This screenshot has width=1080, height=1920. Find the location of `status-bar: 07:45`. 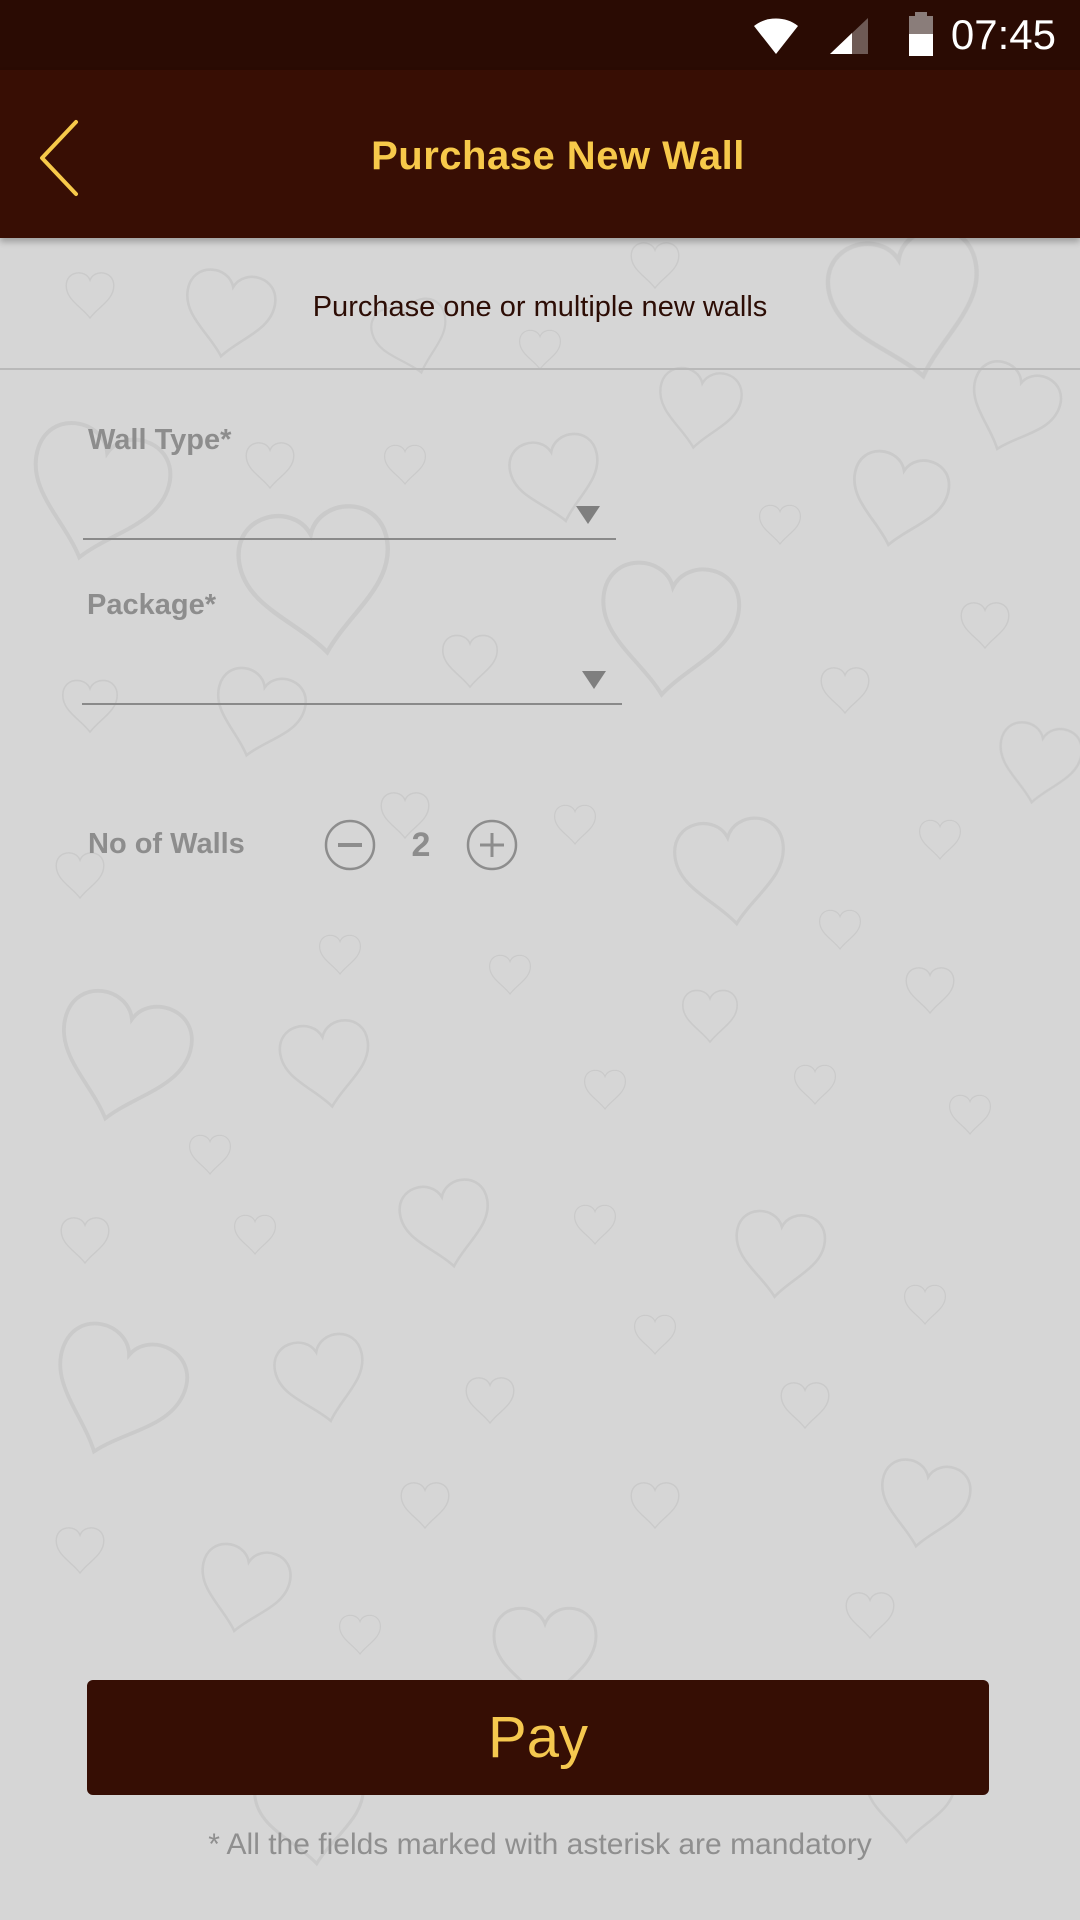

status-bar: 07:45 is located at coordinates (540, 35).